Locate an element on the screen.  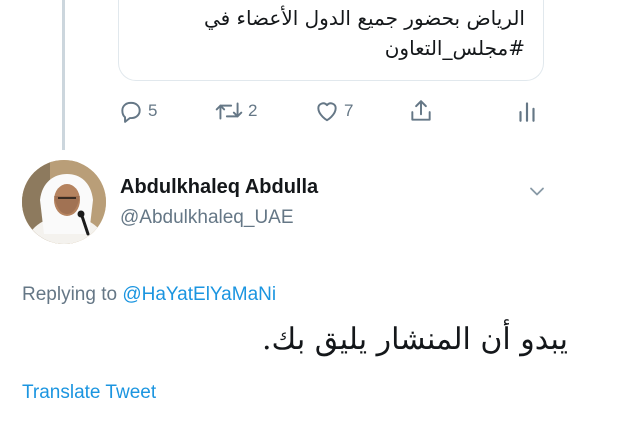
replying-to-label: Replying to is located at coordinates (72, 294).